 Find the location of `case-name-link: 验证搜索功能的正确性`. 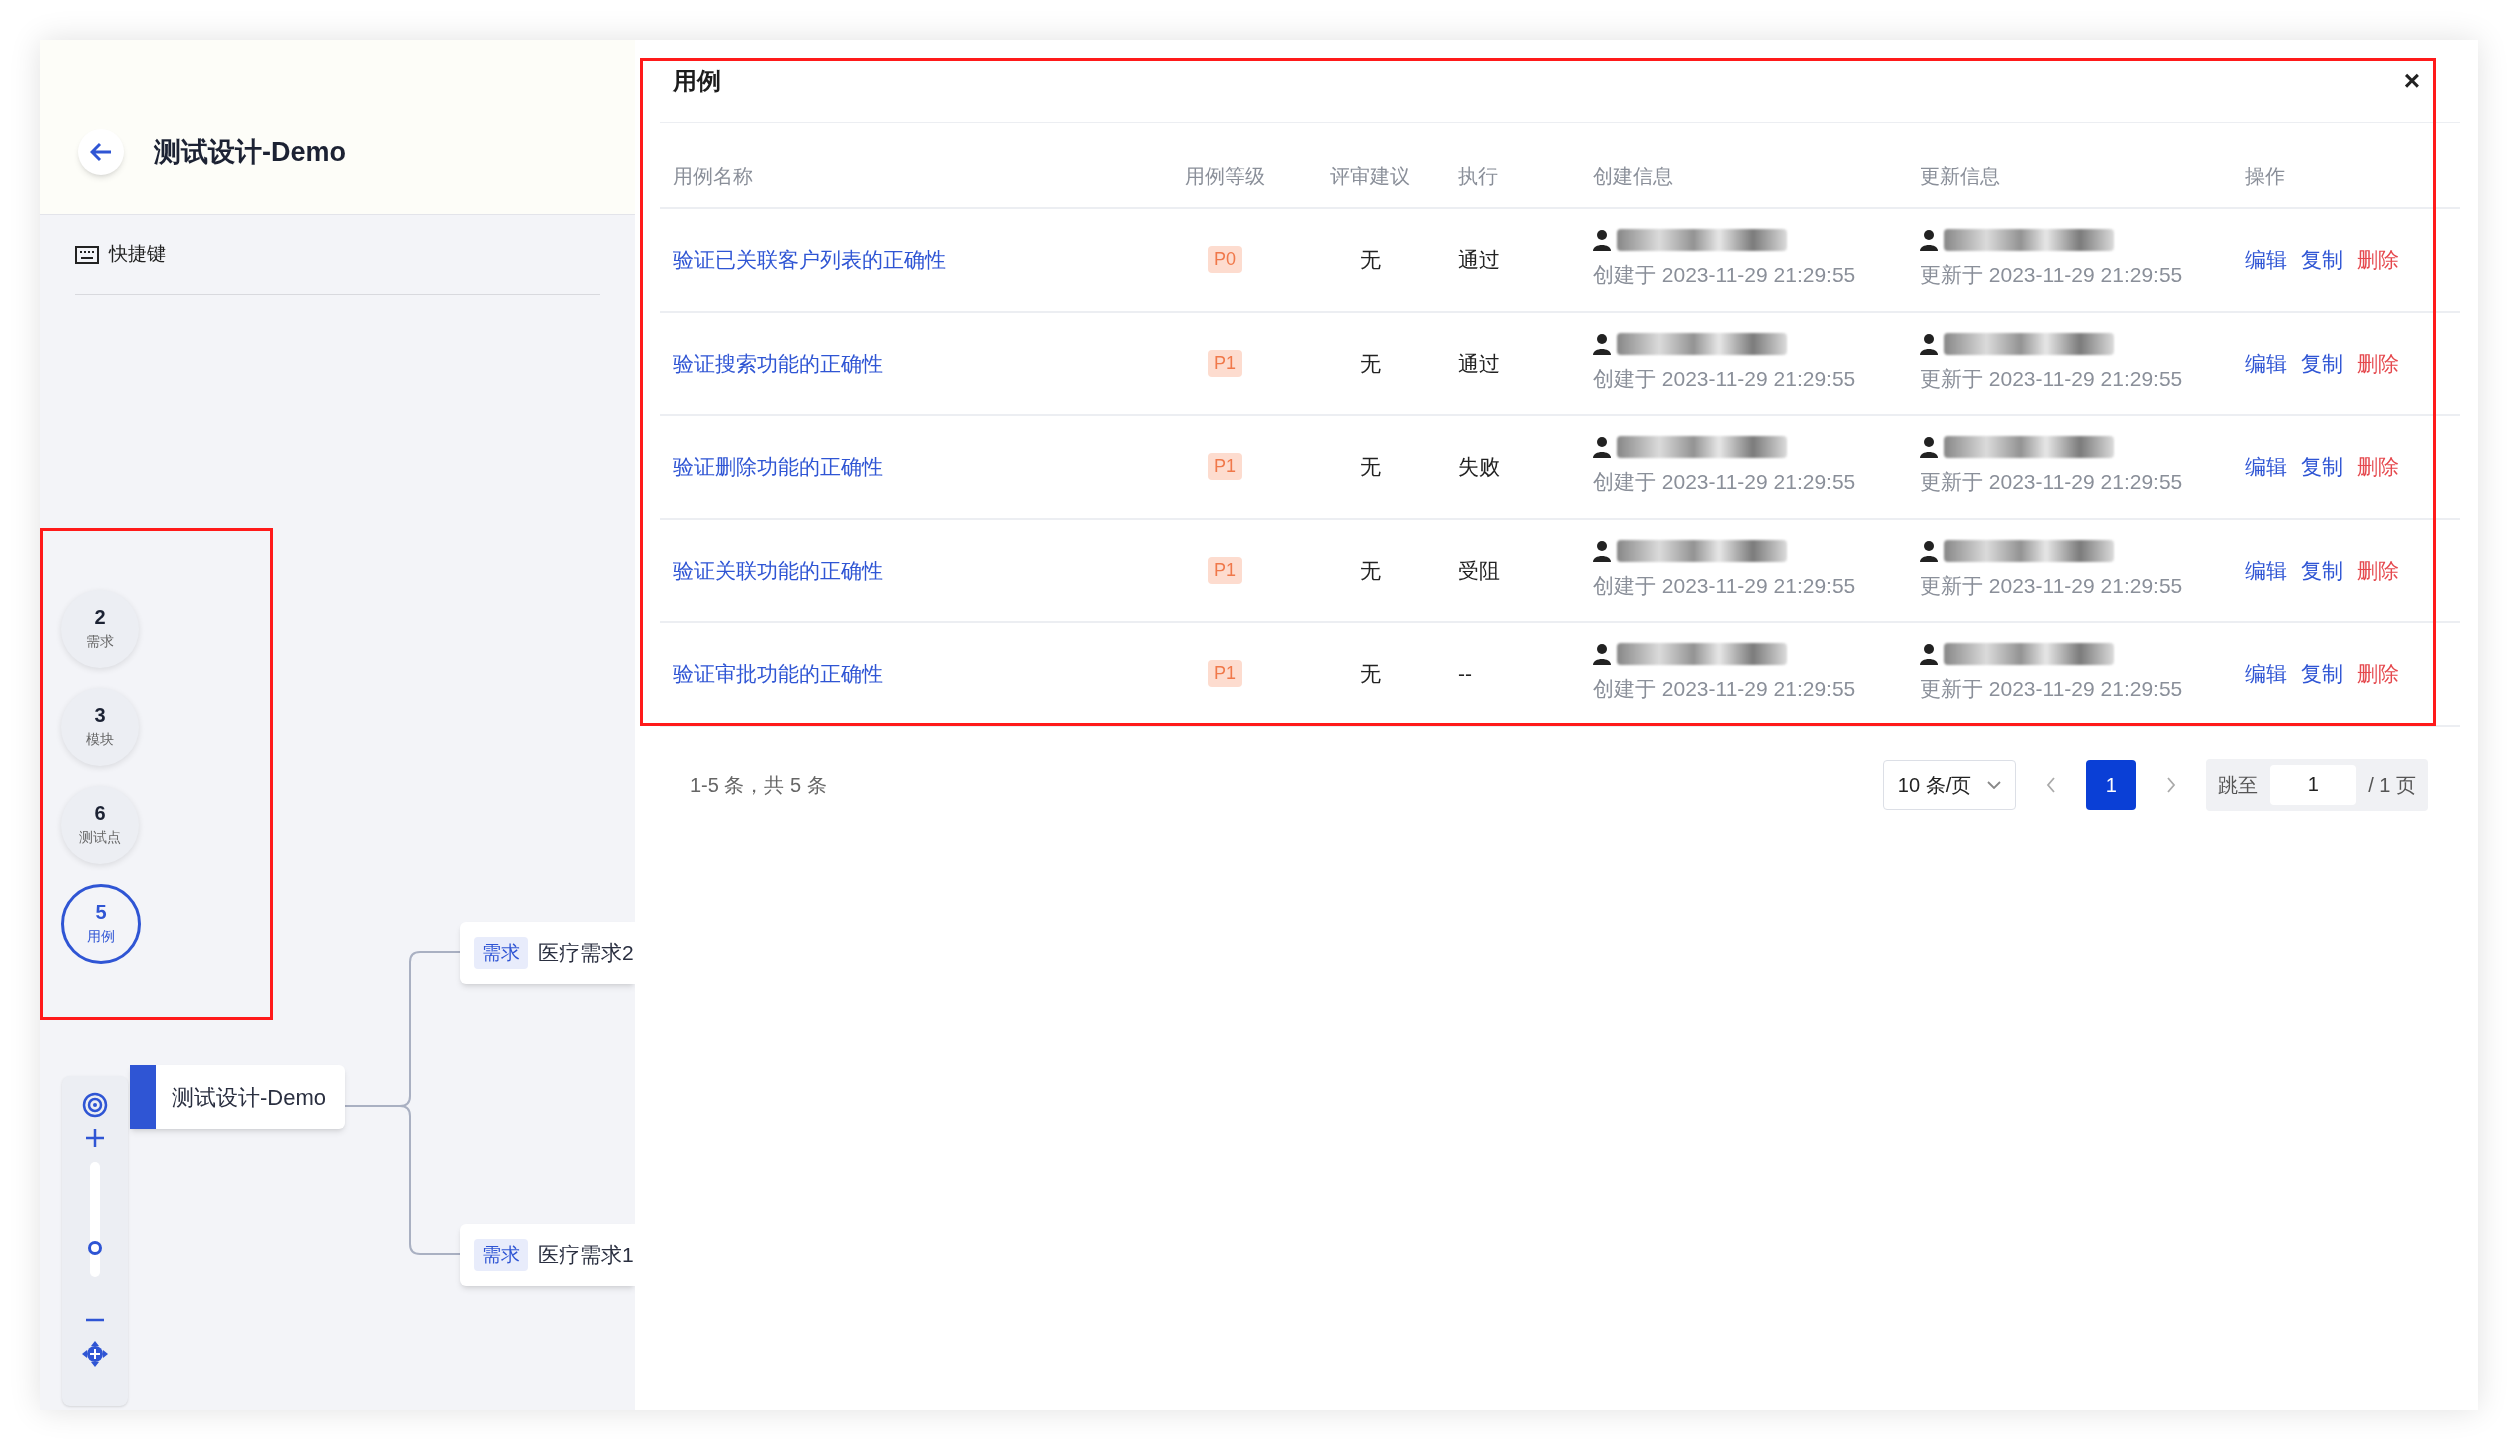

case-name-link: 验证搜索功能的正确性 is located at coordinates (771, 363).